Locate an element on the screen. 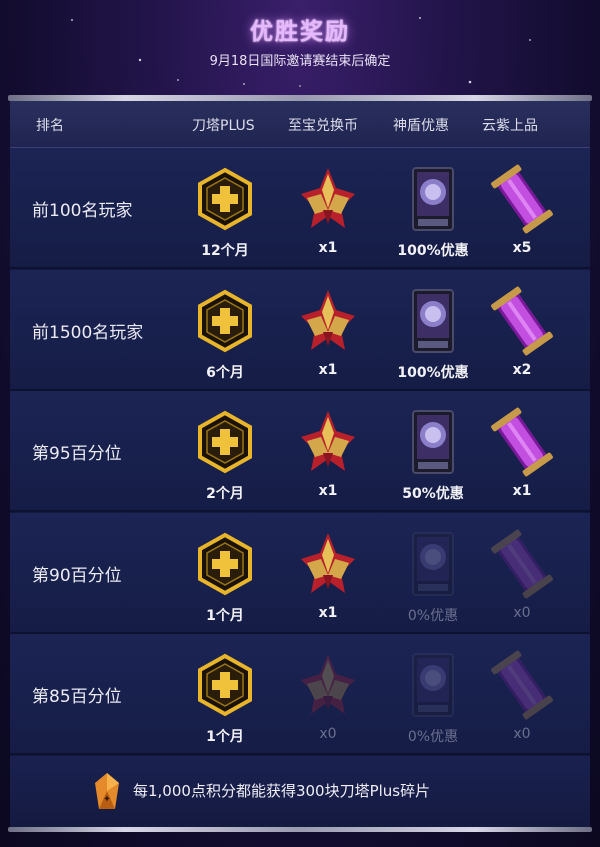 Image resolution: width=600 pixels, height=847 pixels. column-header-treasure: 云紫上品 is located at coordinates (510, 126).